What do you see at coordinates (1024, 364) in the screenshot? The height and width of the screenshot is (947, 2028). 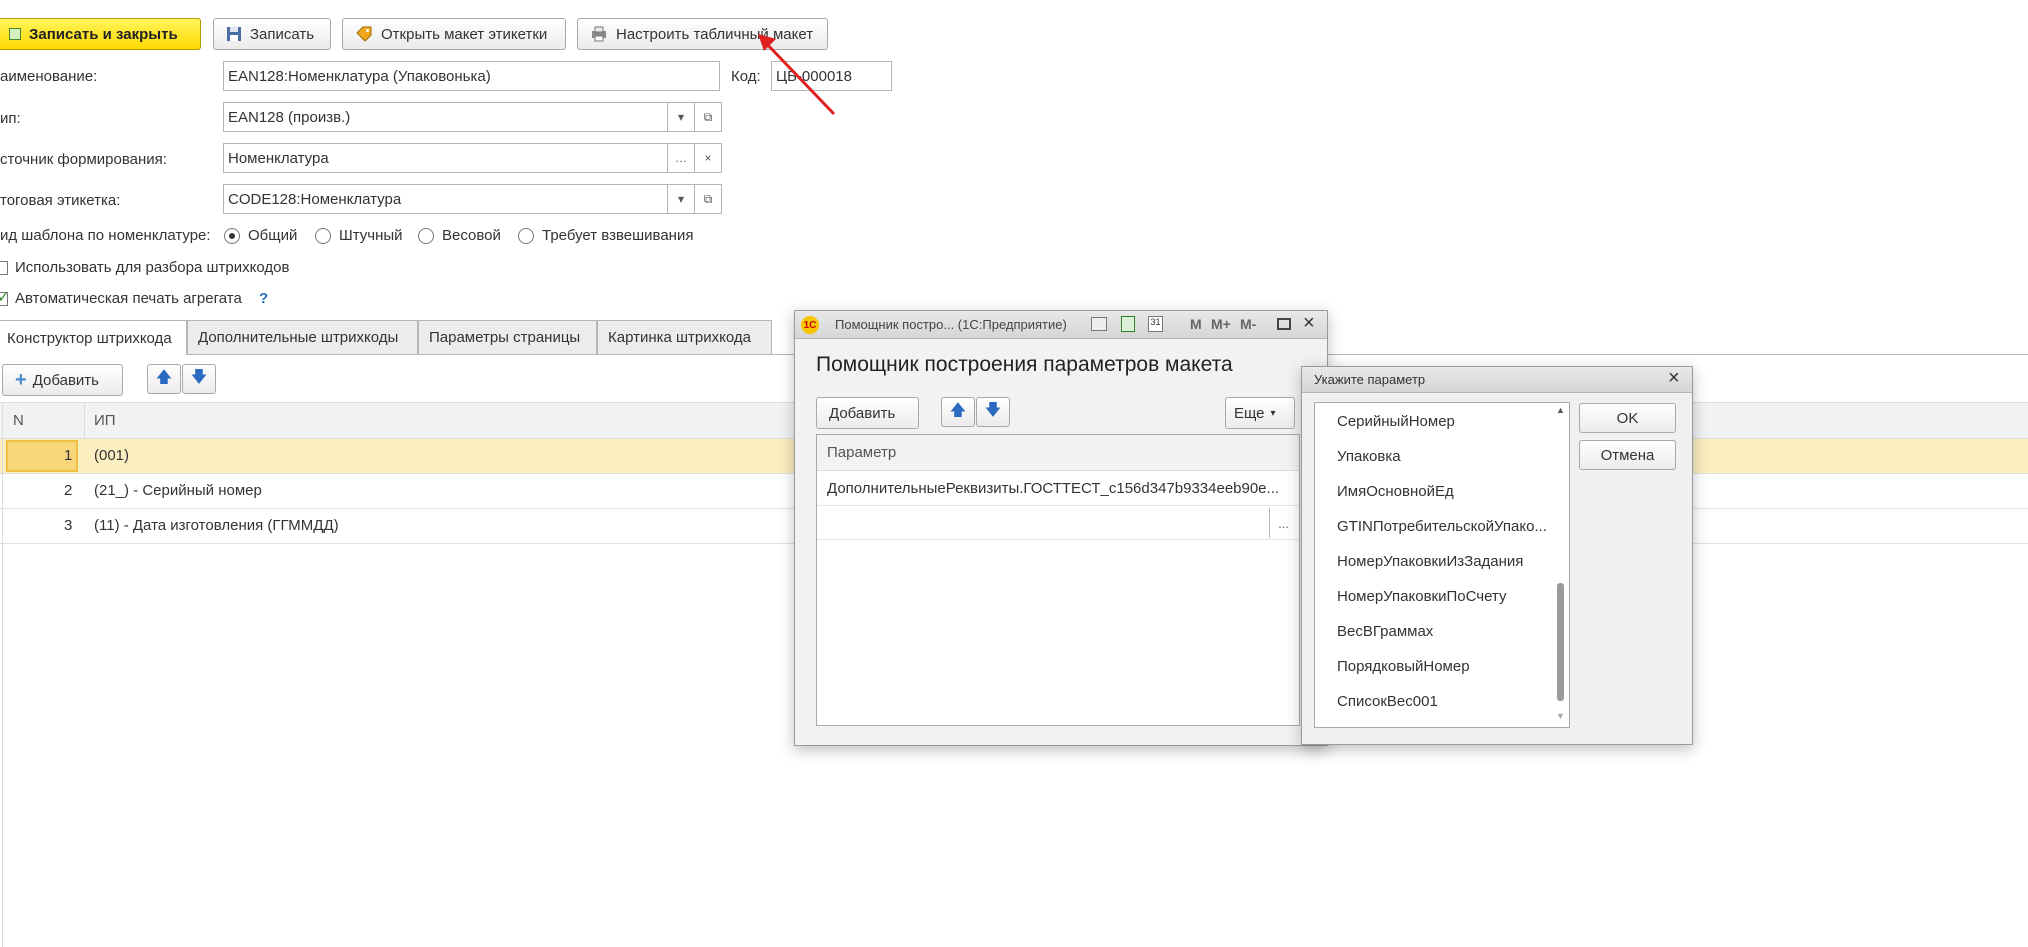 I see `helper-heading: Помощник построения параметров макета` at bounding box center [1024, 364].